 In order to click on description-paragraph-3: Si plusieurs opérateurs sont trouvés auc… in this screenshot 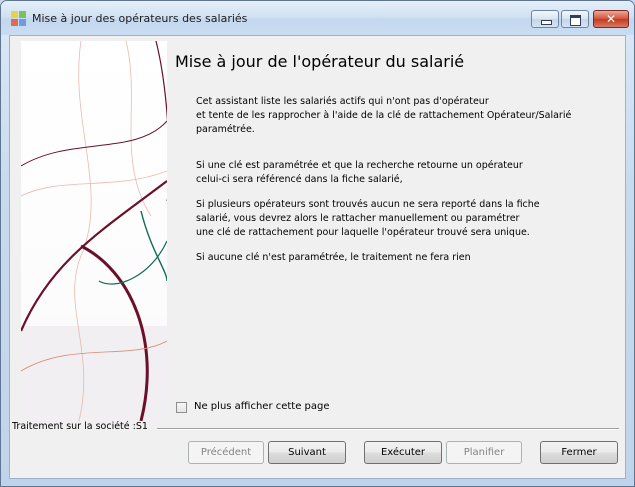, I will do `click(368, 219)`.